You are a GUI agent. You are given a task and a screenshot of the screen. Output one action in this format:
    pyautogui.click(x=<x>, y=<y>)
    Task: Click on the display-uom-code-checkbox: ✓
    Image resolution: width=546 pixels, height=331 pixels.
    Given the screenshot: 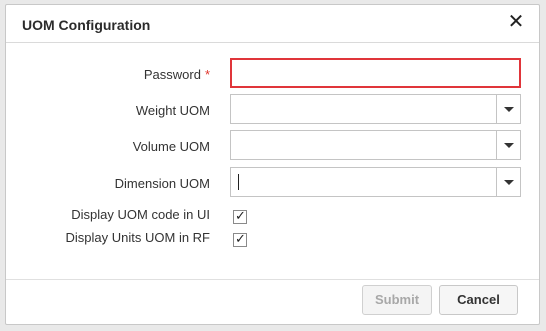 What is the action you would take?
    pyautogui.click(x=240, y=216)
    